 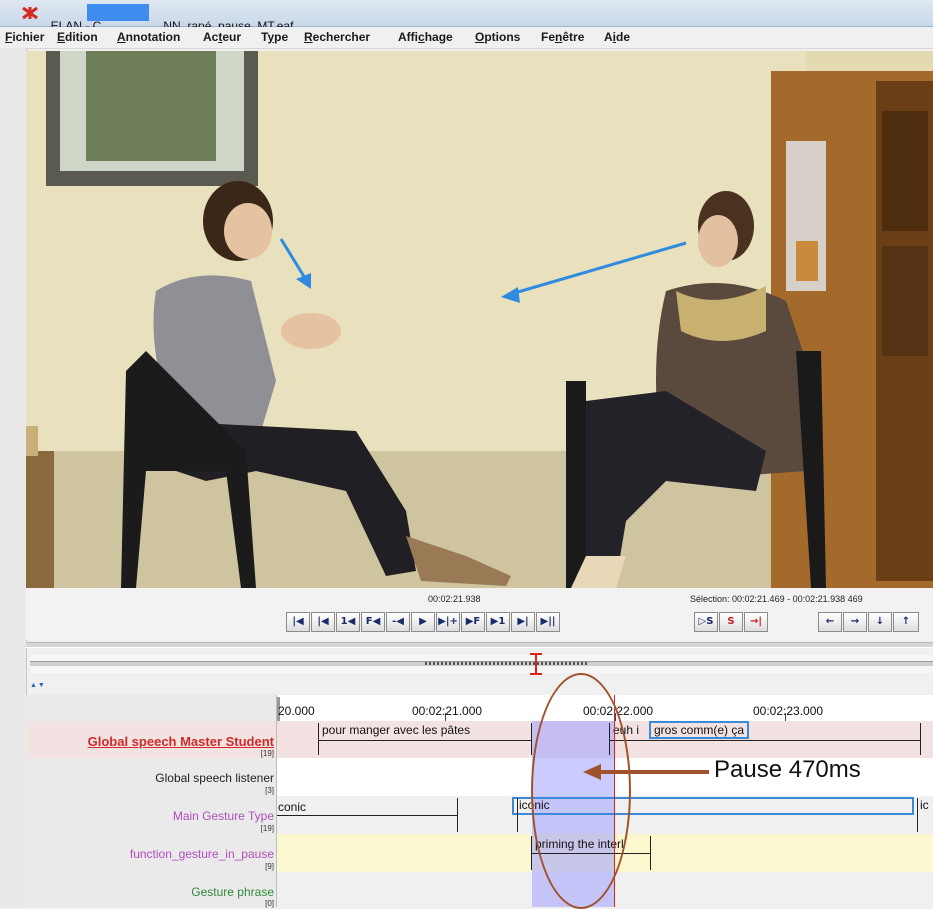 What do you see at coordinates (479, 645) in the screenshot?
I see `panel-splitter` at bounding box center [479, 645].